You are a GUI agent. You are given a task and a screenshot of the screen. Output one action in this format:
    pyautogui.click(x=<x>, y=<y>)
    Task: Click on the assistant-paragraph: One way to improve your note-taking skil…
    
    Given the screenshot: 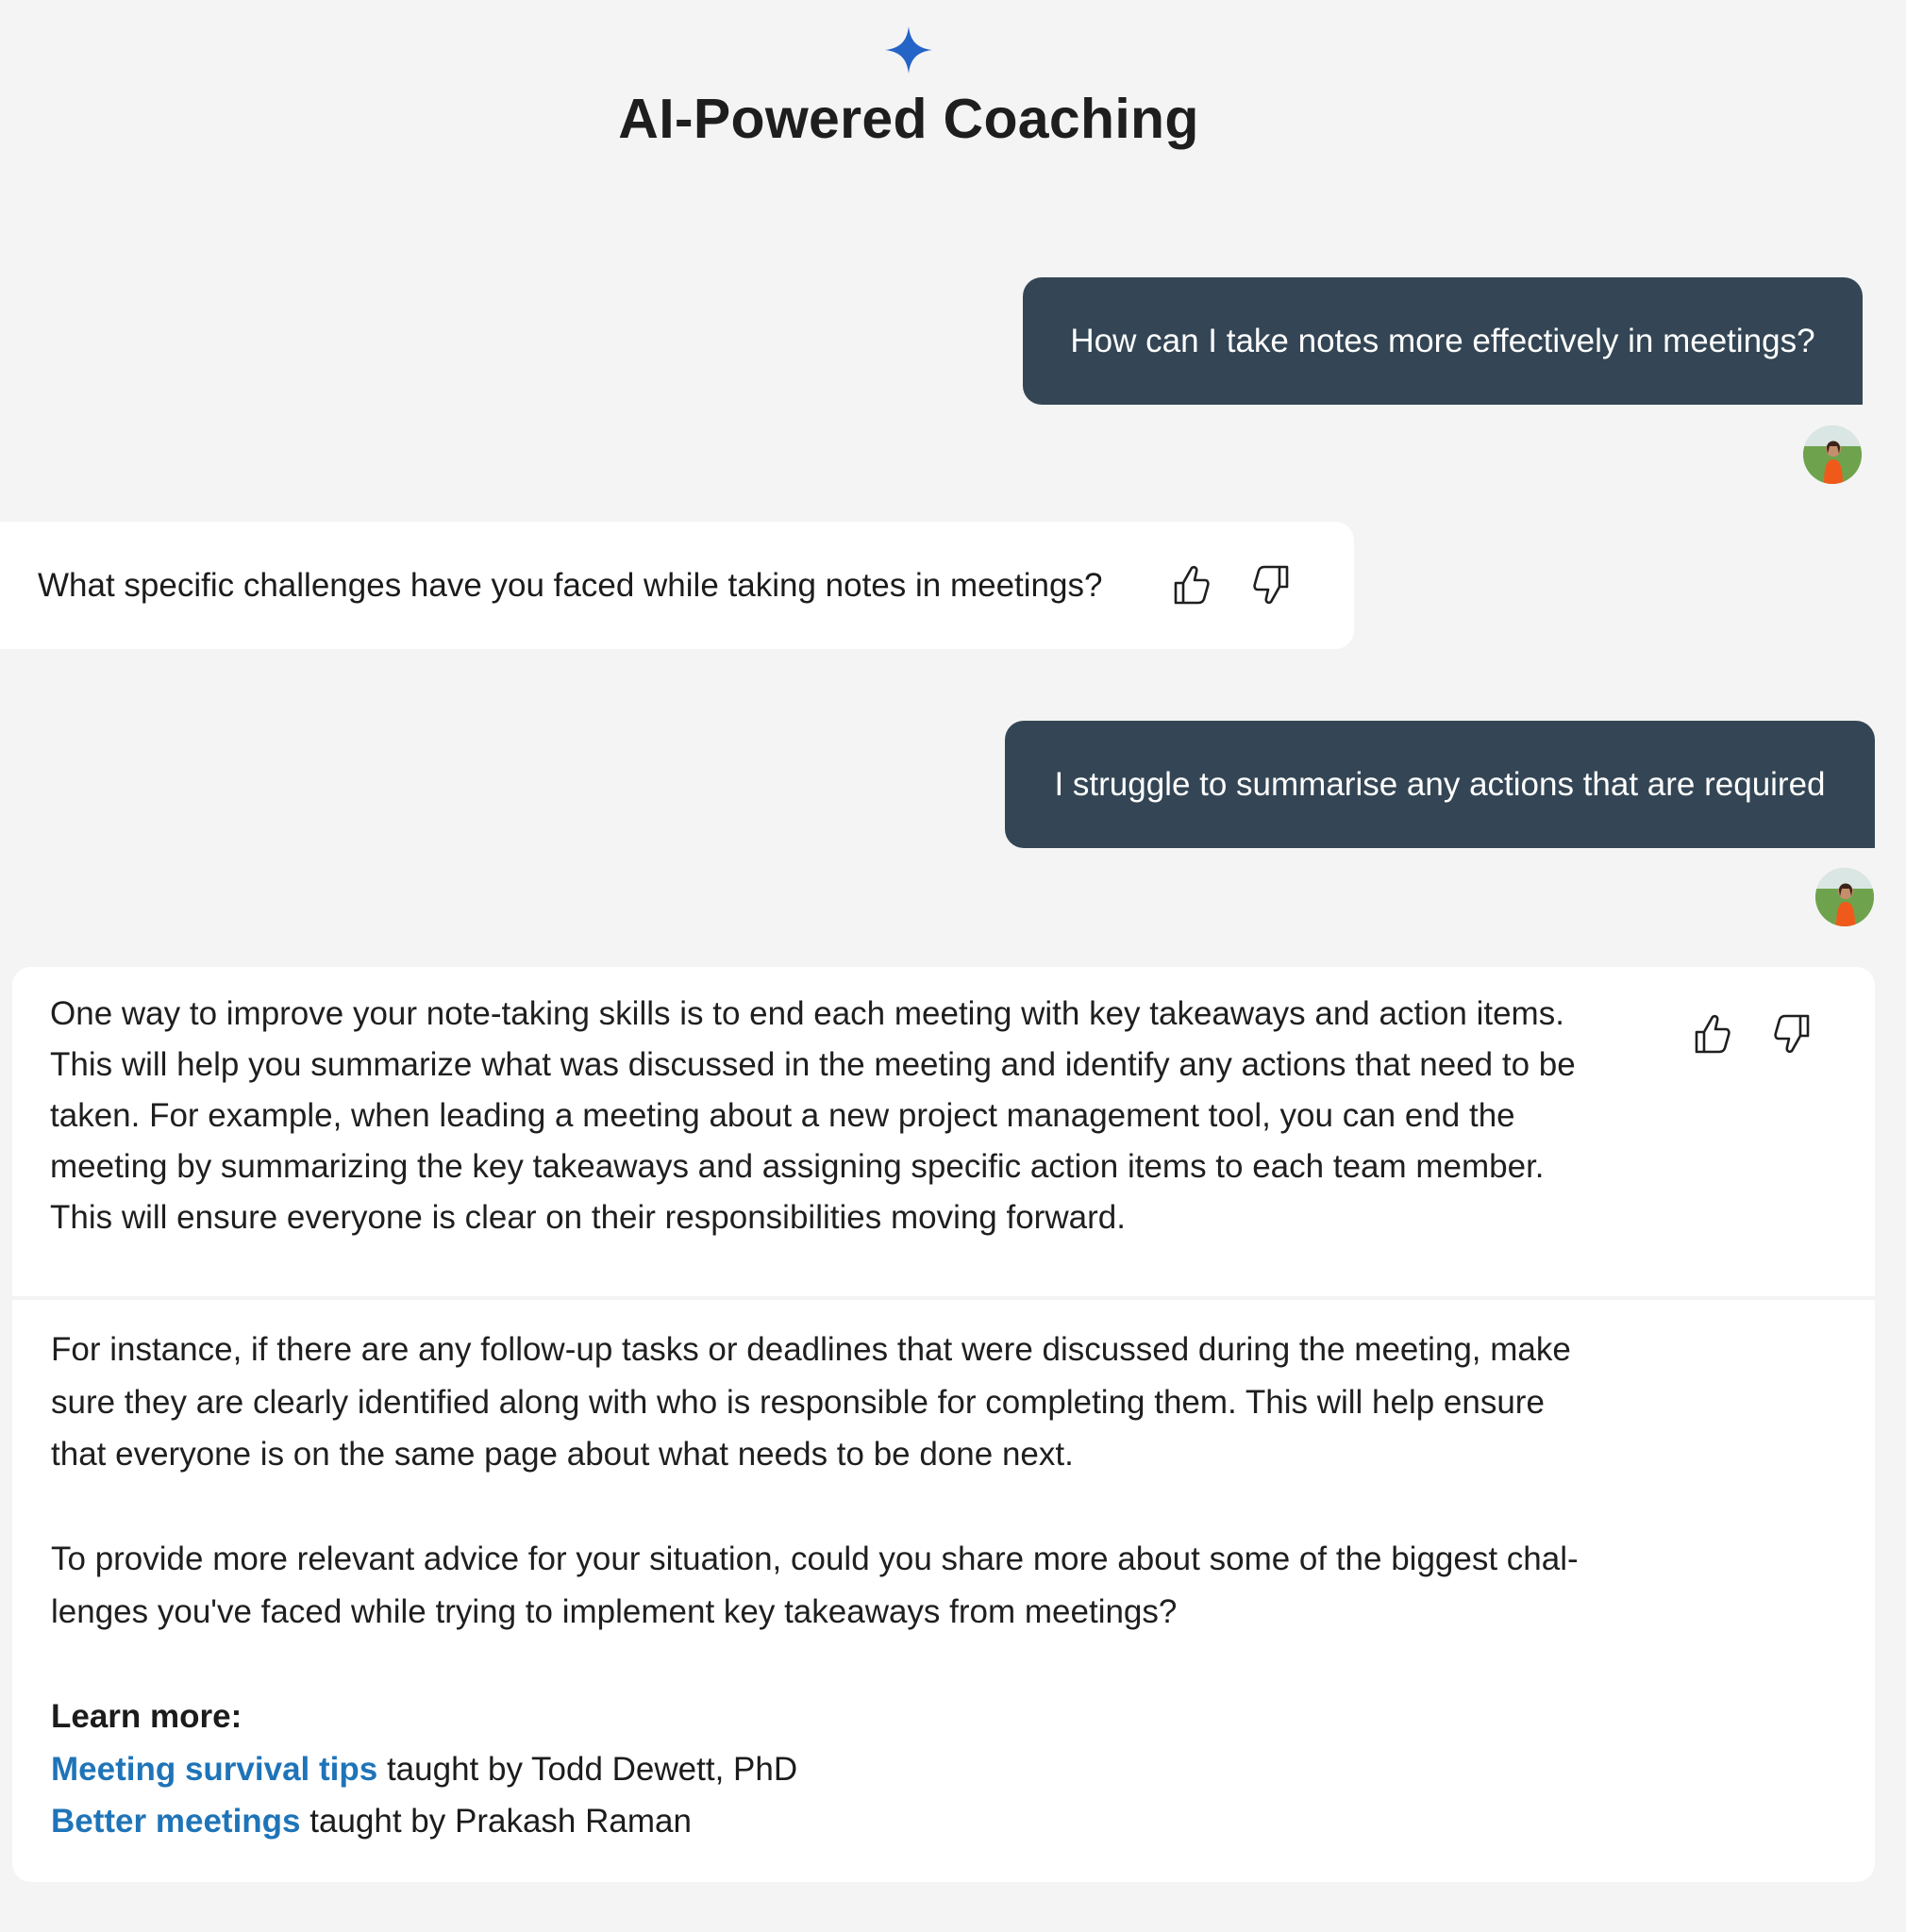 What is the action you would take?
    pyautogui.click(x=852, y=1116)
    